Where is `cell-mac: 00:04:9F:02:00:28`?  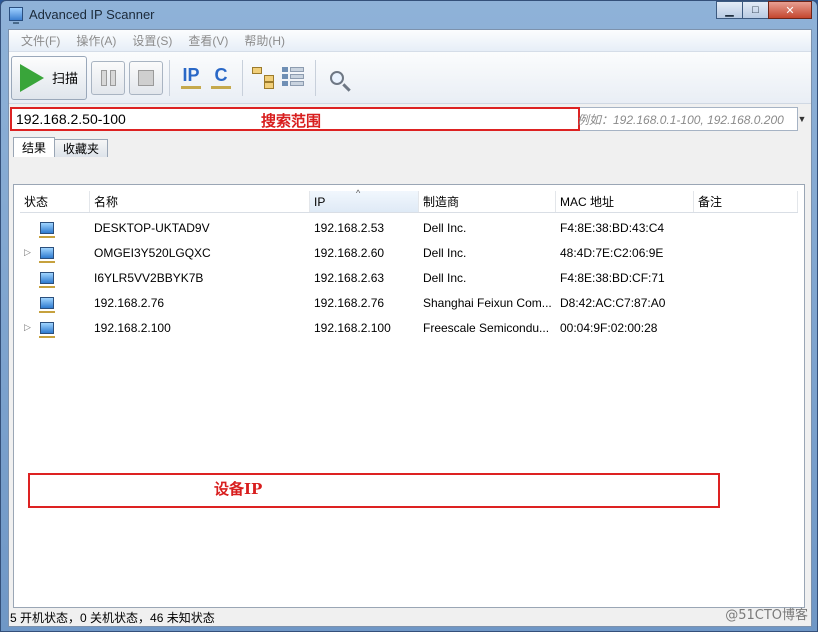 cell-mac: 00:04:9F:02:00:28 is located at coordinates (609, 327).